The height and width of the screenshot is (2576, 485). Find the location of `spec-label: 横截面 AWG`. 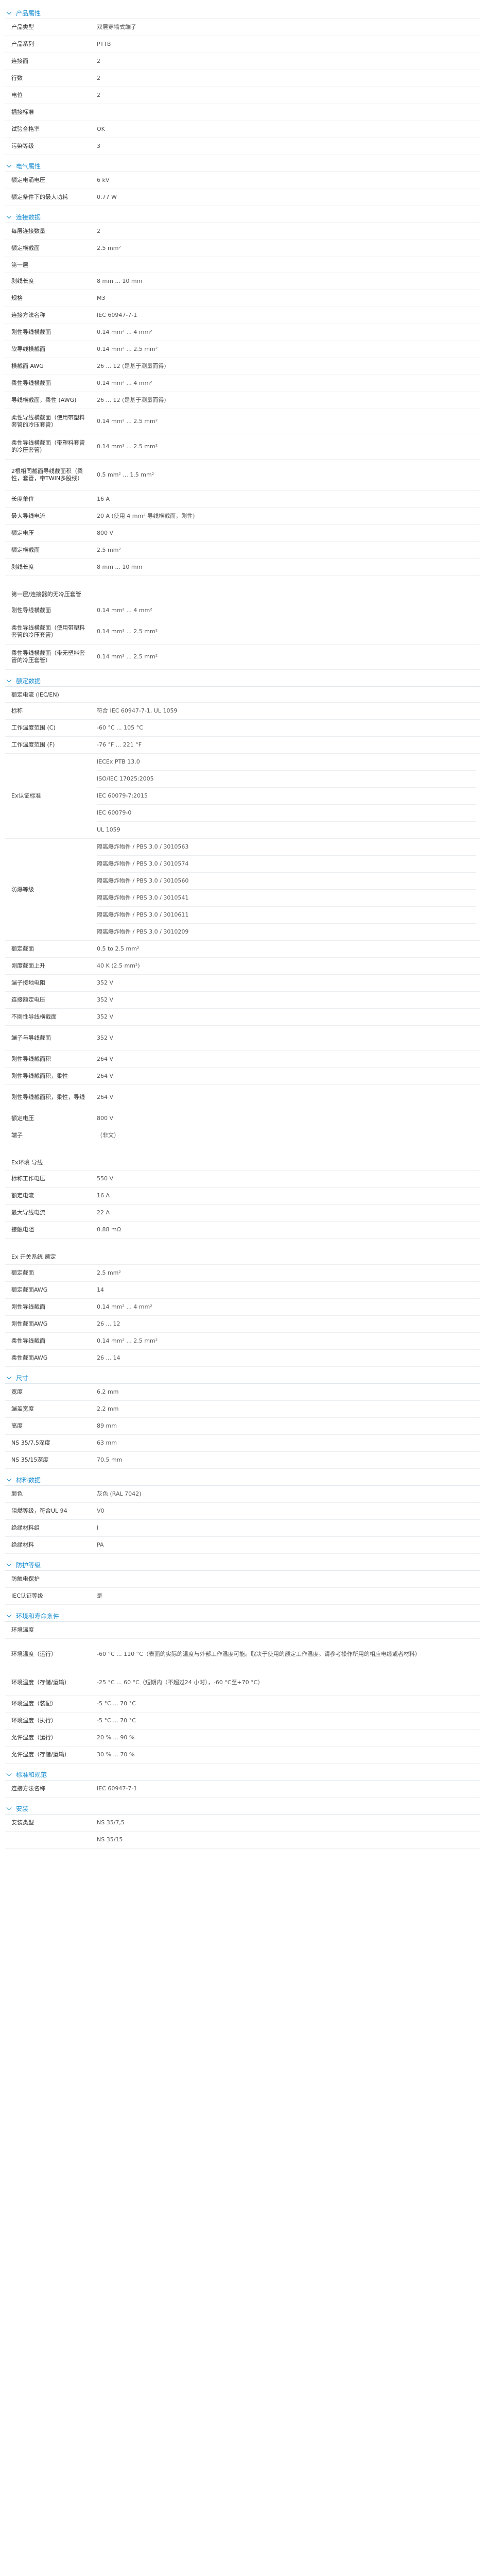

spec-label: 横截面 AWG is located at coordinates (27, 366).